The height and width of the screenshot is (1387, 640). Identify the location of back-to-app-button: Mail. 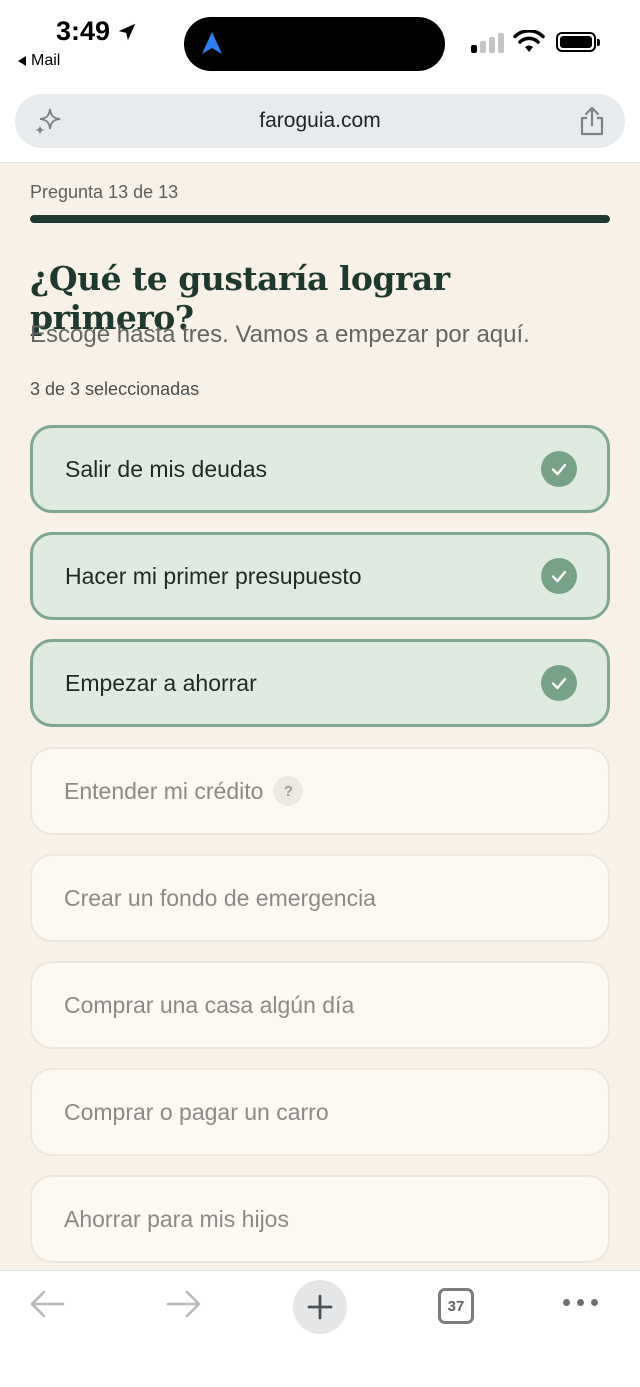
(39, 61).